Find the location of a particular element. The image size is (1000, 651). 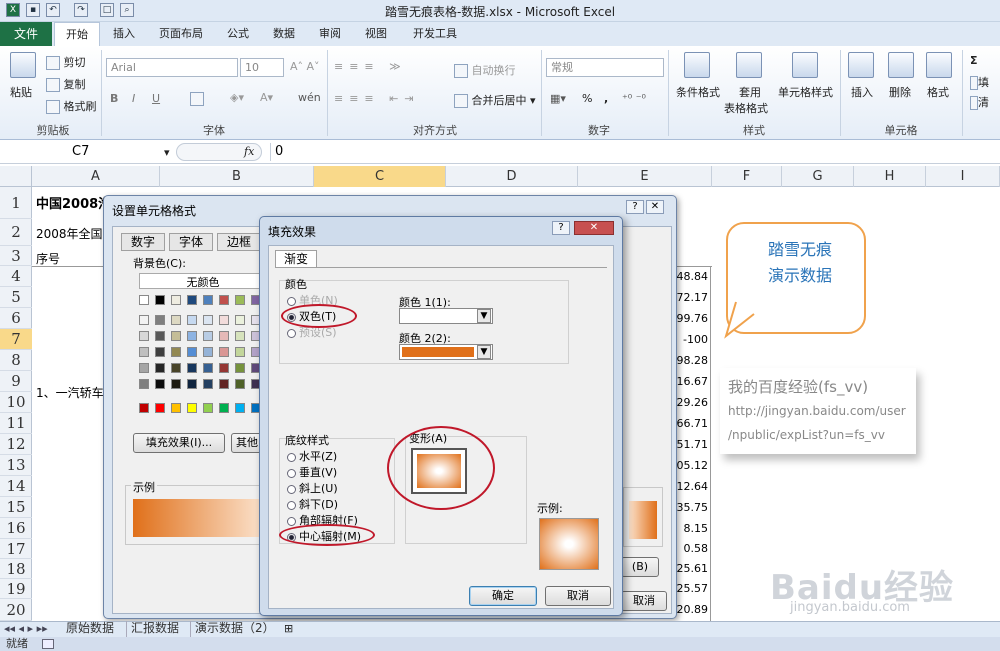

row-header: 19 is located at coordinates (16, 589).